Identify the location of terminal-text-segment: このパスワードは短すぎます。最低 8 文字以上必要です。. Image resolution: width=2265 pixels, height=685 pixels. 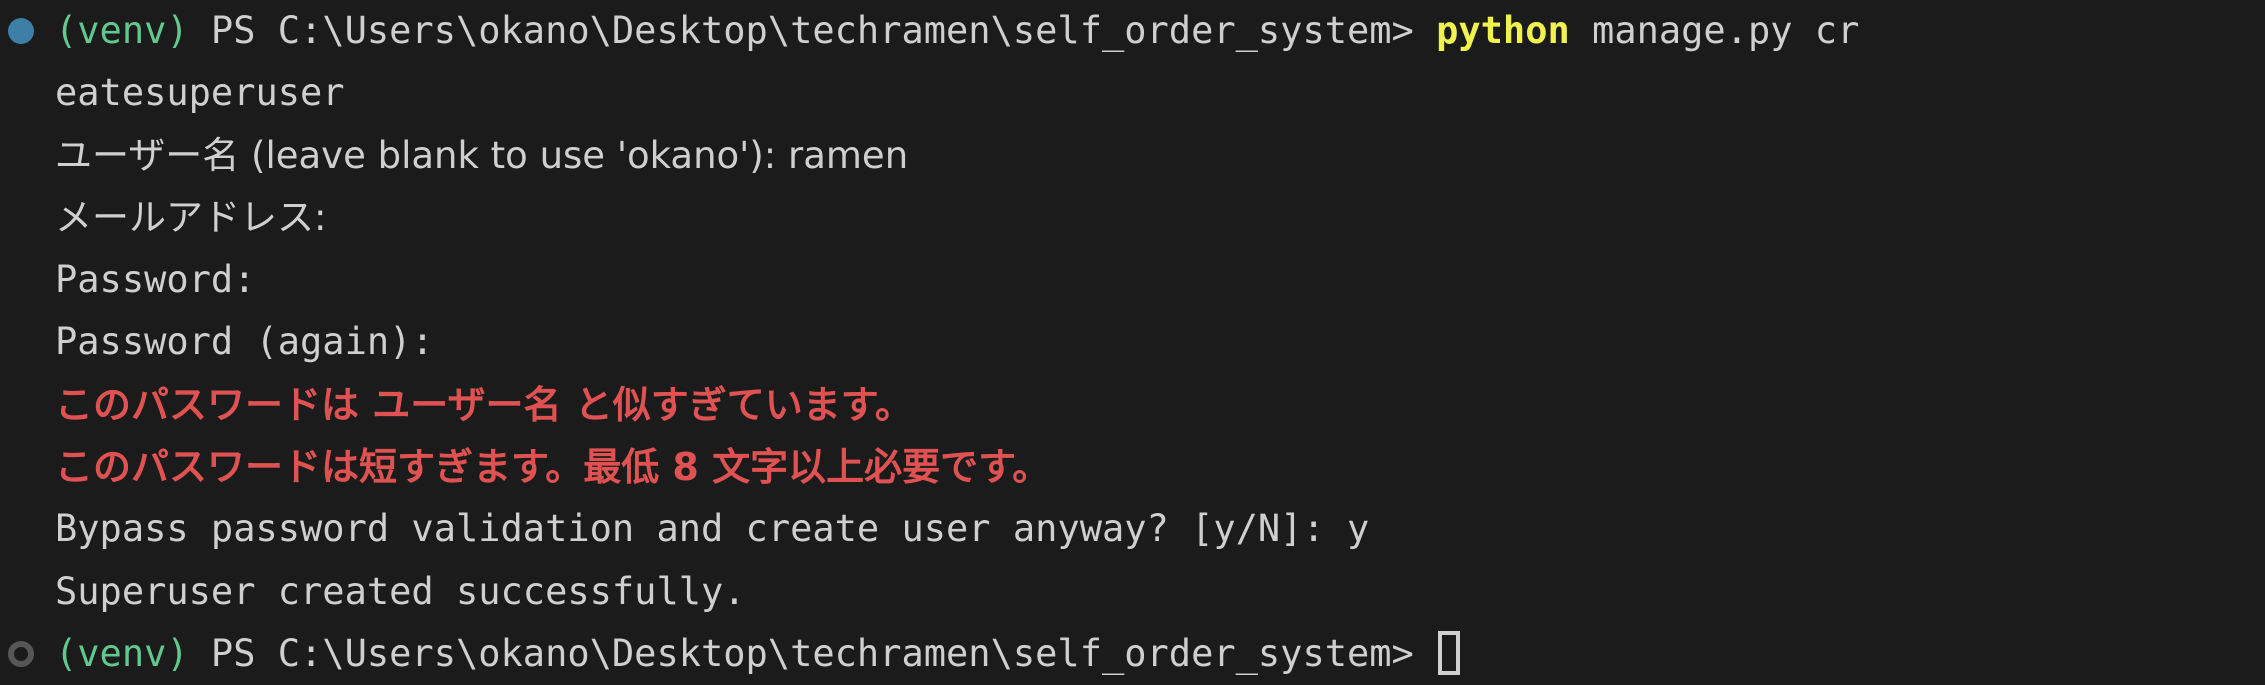
(553, 467).